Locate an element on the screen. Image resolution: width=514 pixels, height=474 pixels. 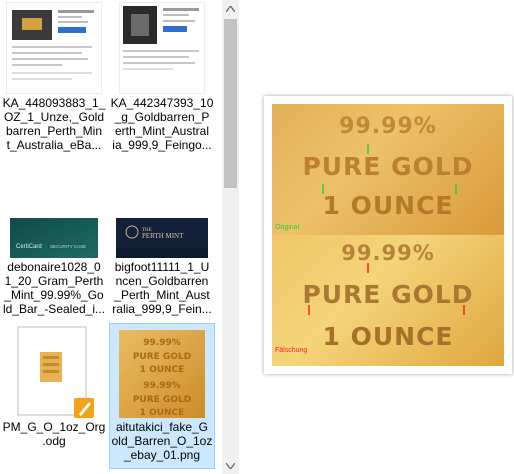
file-name-line: erth_Mint_Austral is located at coordinates (162, 131).